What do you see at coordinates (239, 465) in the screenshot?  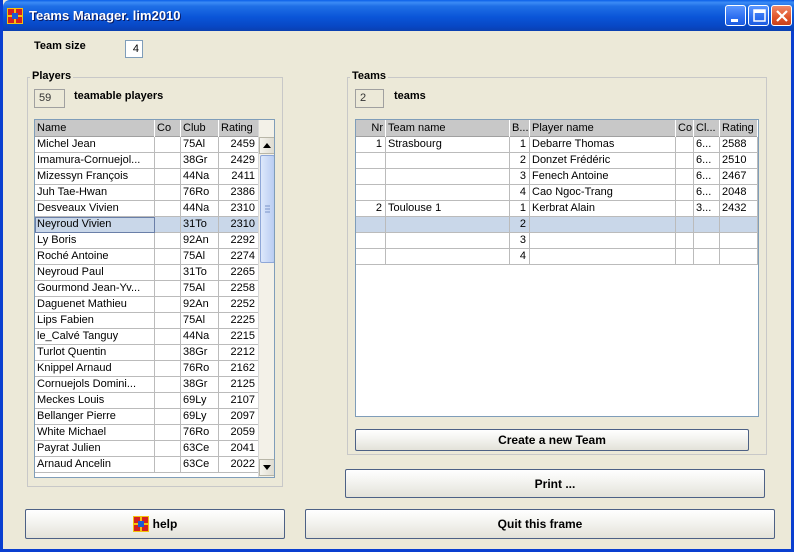 I see `player-rating-cell: 2022` at bounding box center [239, 465].